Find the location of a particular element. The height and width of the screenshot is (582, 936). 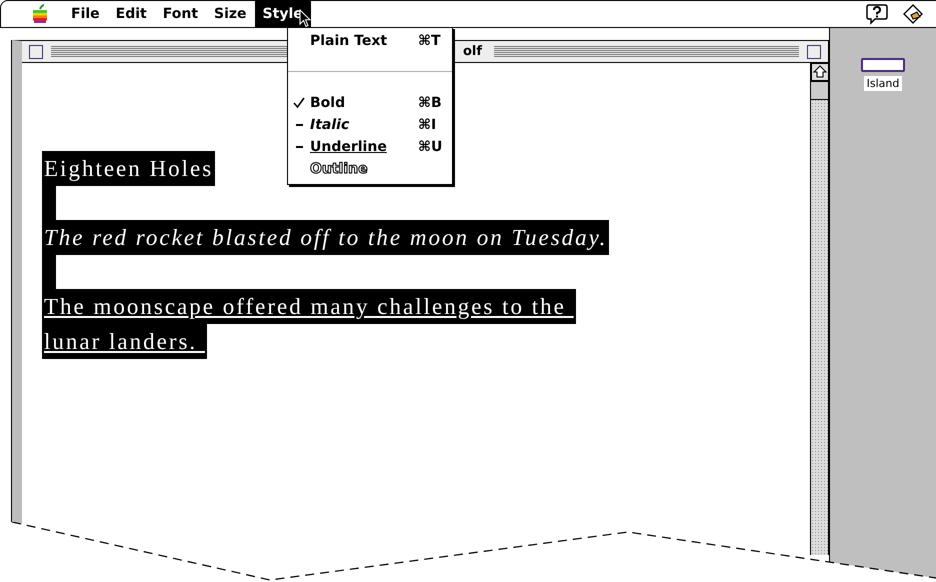

menu-item: Plain Text ⌘T is located at coordinates (370, 41).